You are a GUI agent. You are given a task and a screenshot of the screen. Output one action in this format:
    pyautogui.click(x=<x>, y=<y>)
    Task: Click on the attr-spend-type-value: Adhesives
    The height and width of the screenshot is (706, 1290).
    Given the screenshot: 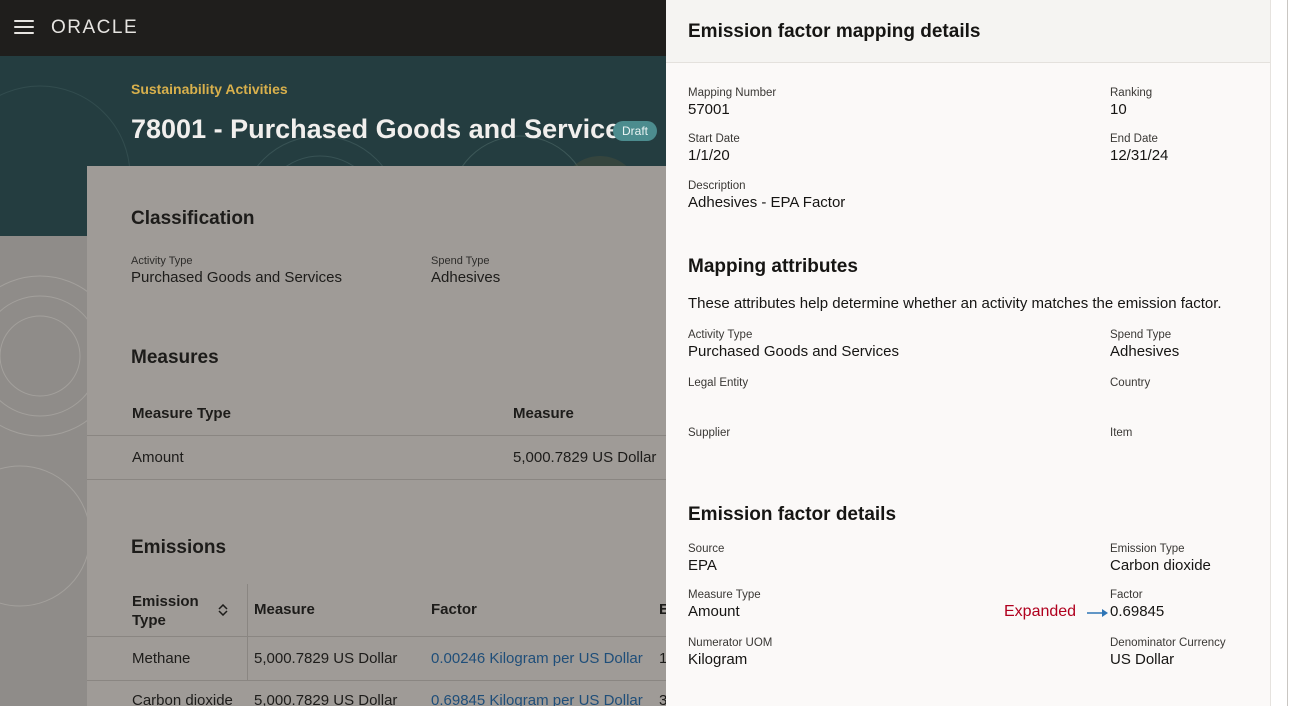 What is the action you would take?
    pyautogui.click(x=1145, y=351)
    